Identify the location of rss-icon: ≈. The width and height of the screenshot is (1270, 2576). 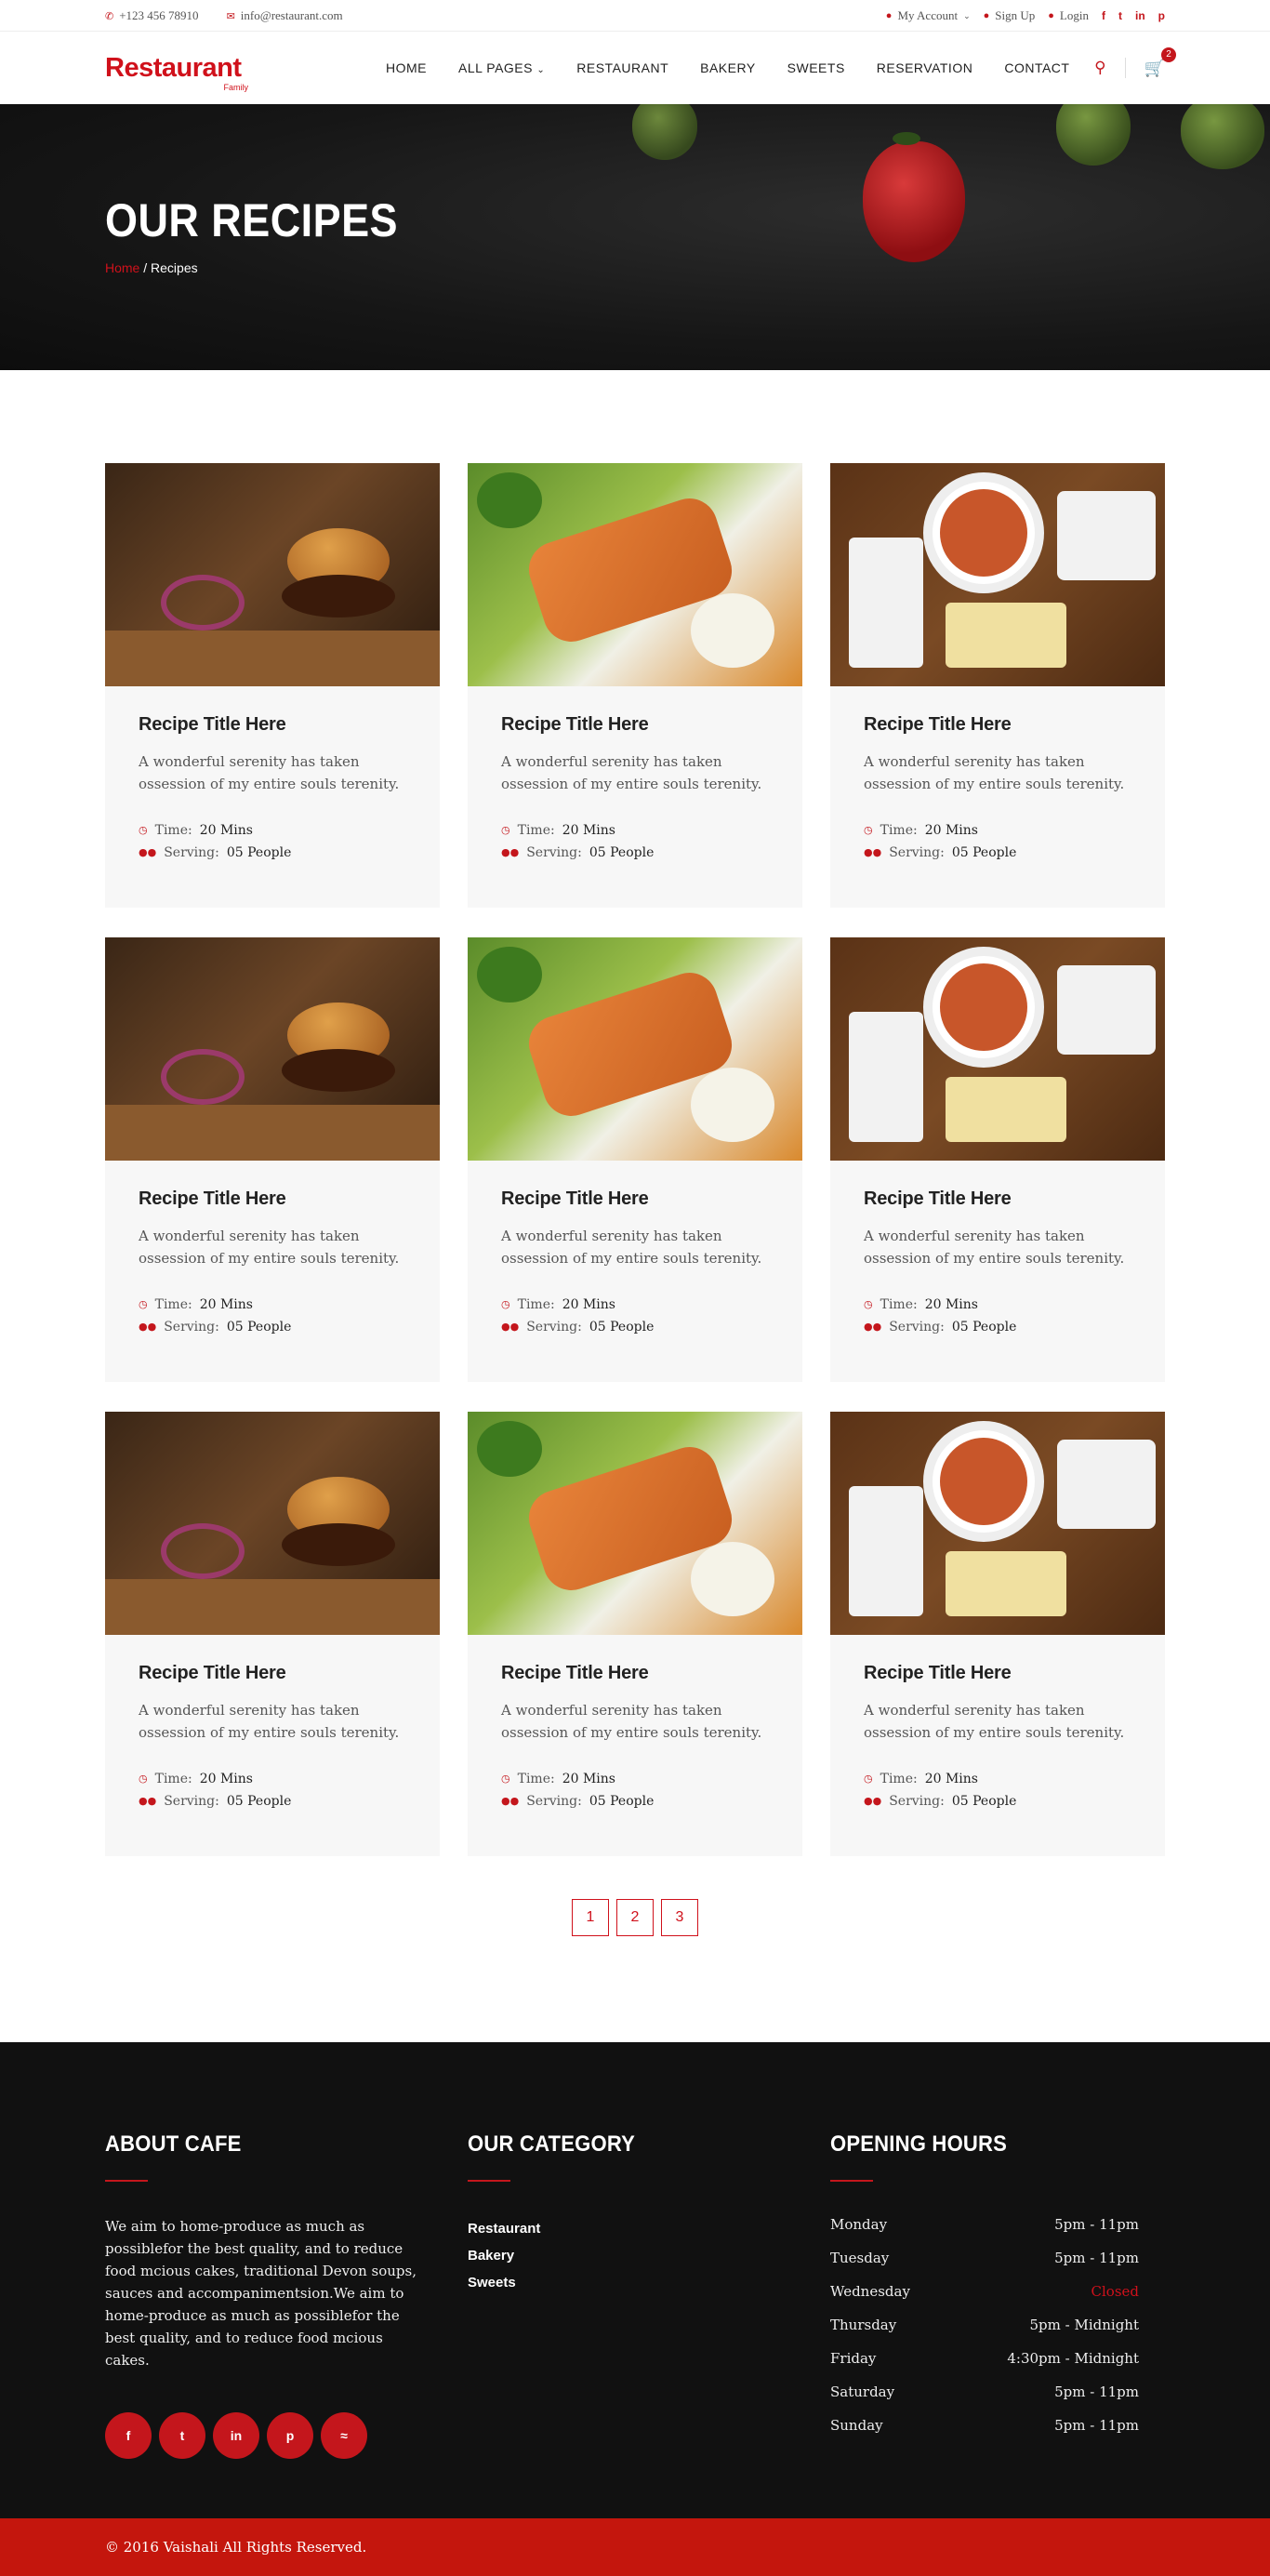
(344, 2435).